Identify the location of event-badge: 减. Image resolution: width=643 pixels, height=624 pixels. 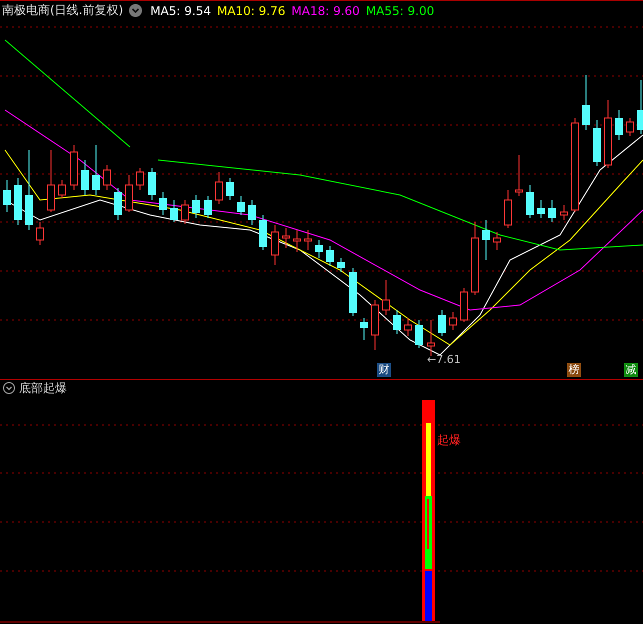
(631, 370).